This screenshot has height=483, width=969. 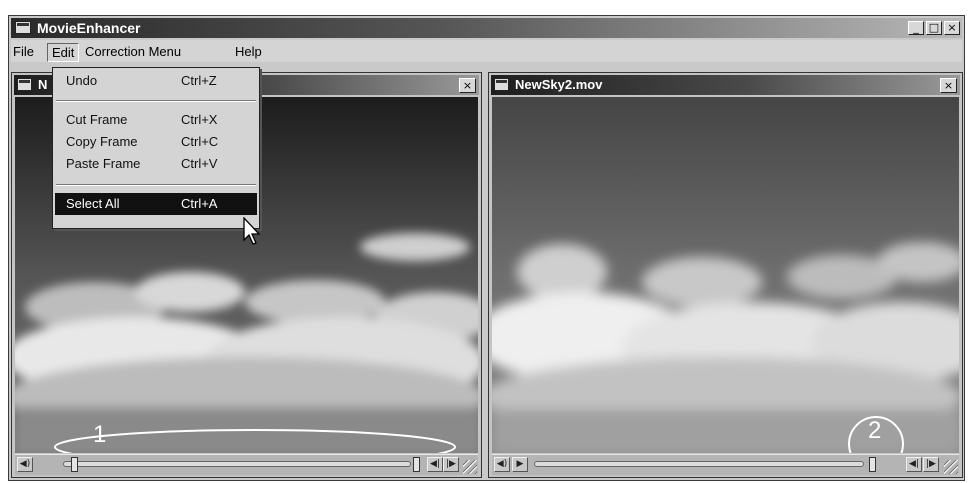 What do you see at coordinates (199, 80) in the screenshot?
I see `undo-shortcut: Ctrl+Z` at bounding box center [199, 80].